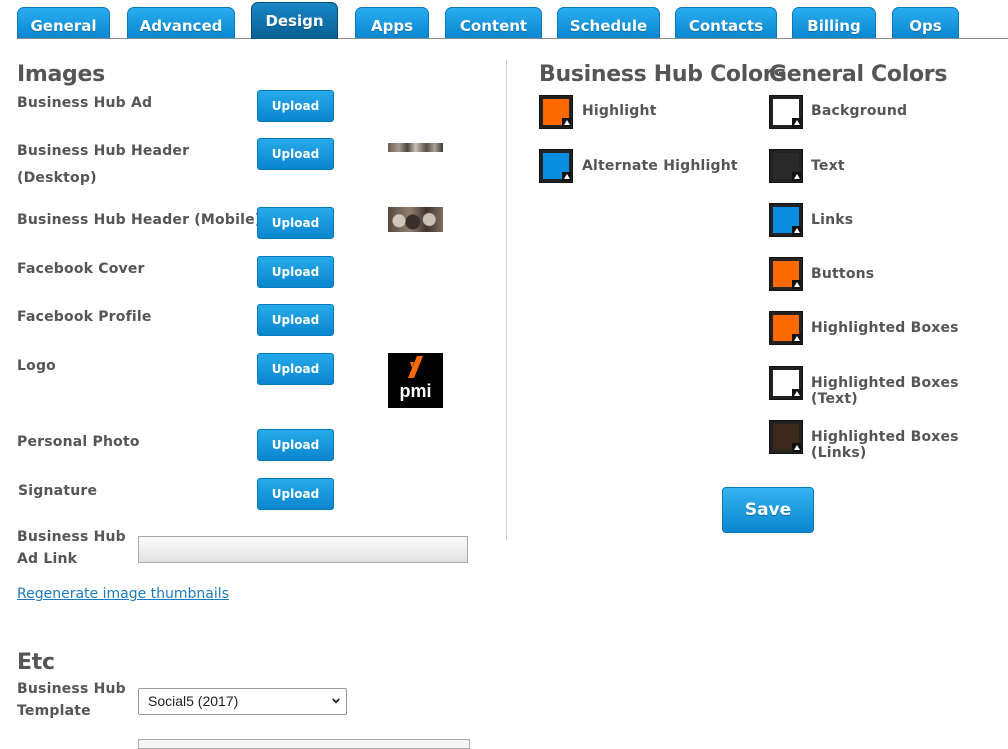 The image size is (1008, 749). I want to click on ad-link-input, so click(303, 549).